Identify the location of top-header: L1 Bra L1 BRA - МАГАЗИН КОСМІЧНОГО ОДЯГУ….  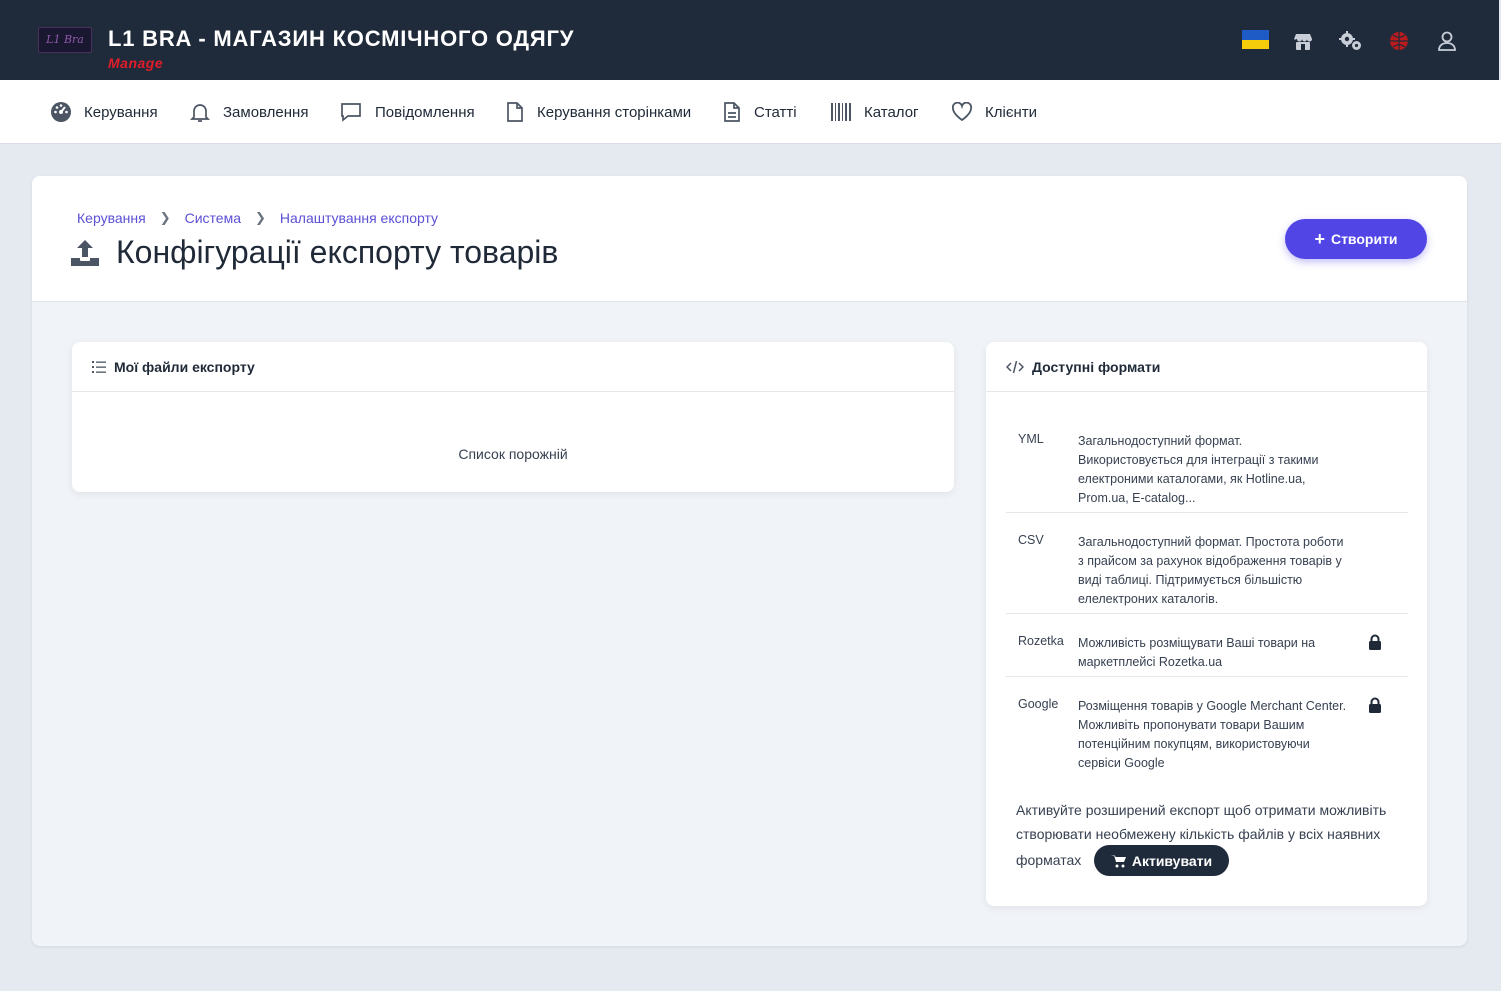
(749, 40).